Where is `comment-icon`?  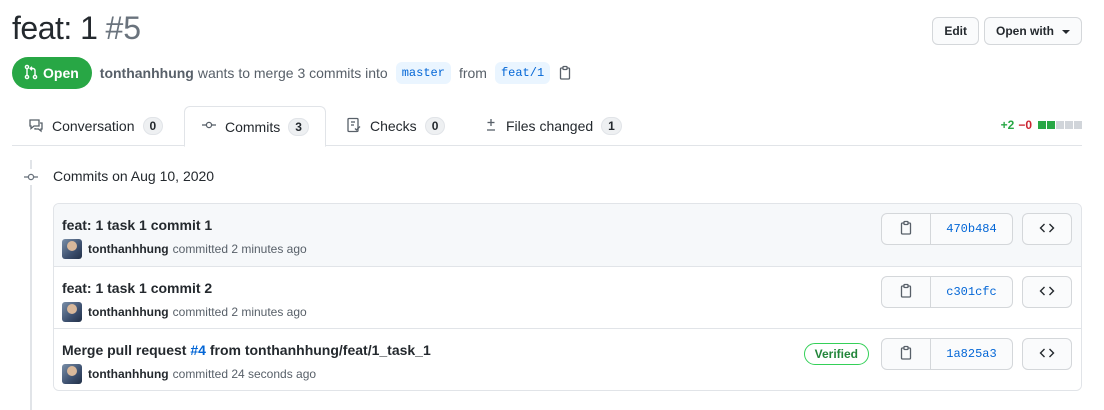 comment-icon is located at coordinates (36, 126).